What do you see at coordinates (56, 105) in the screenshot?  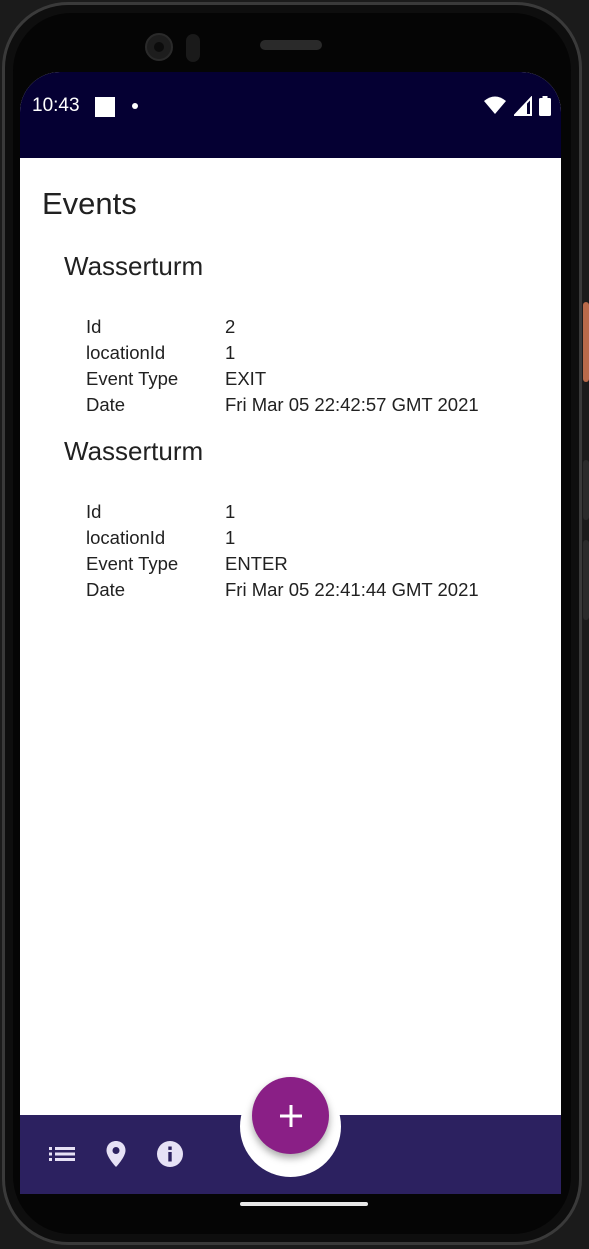 I see `status-time: 10:43` at bounding box center [56, 105].